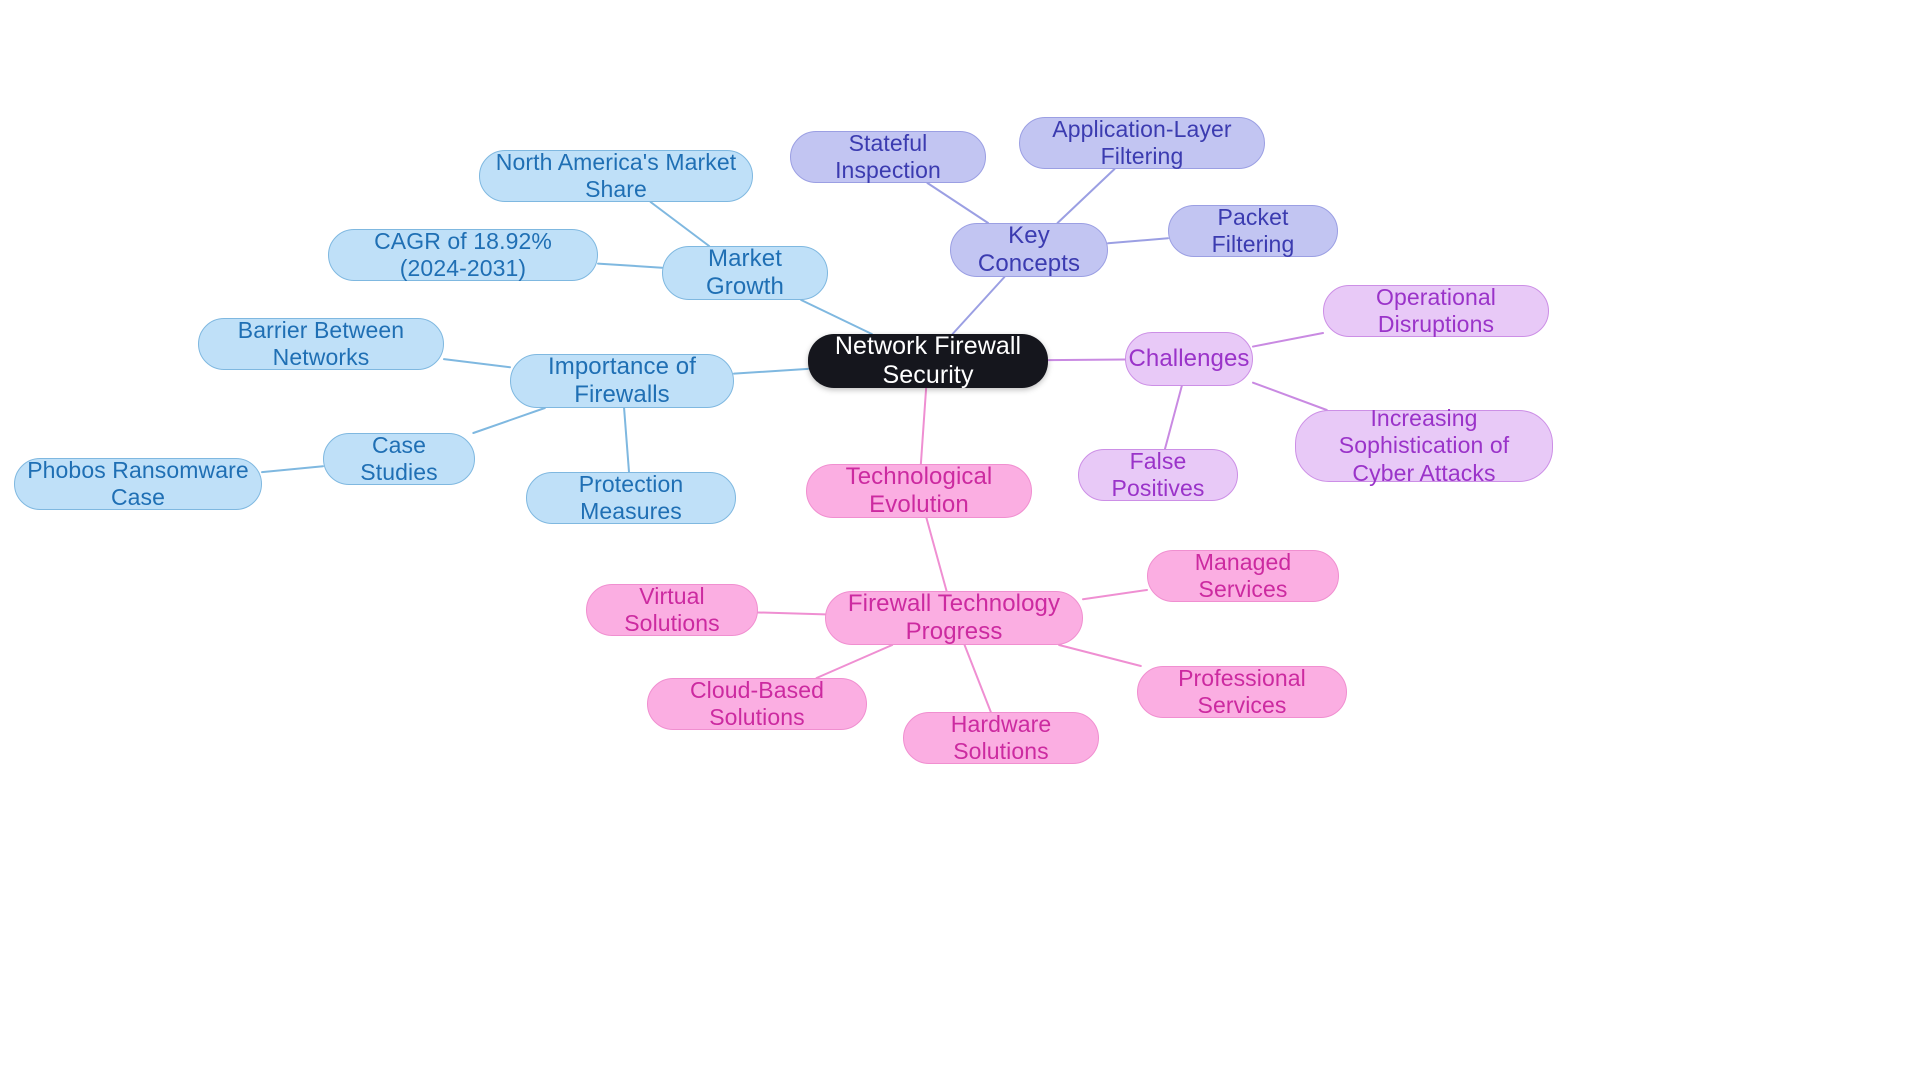  What do you see at coordinates (1086, 360) in the screenshot?
I see `mindmap-edge-root-to-challenges` at bounding box center [1086, 360].